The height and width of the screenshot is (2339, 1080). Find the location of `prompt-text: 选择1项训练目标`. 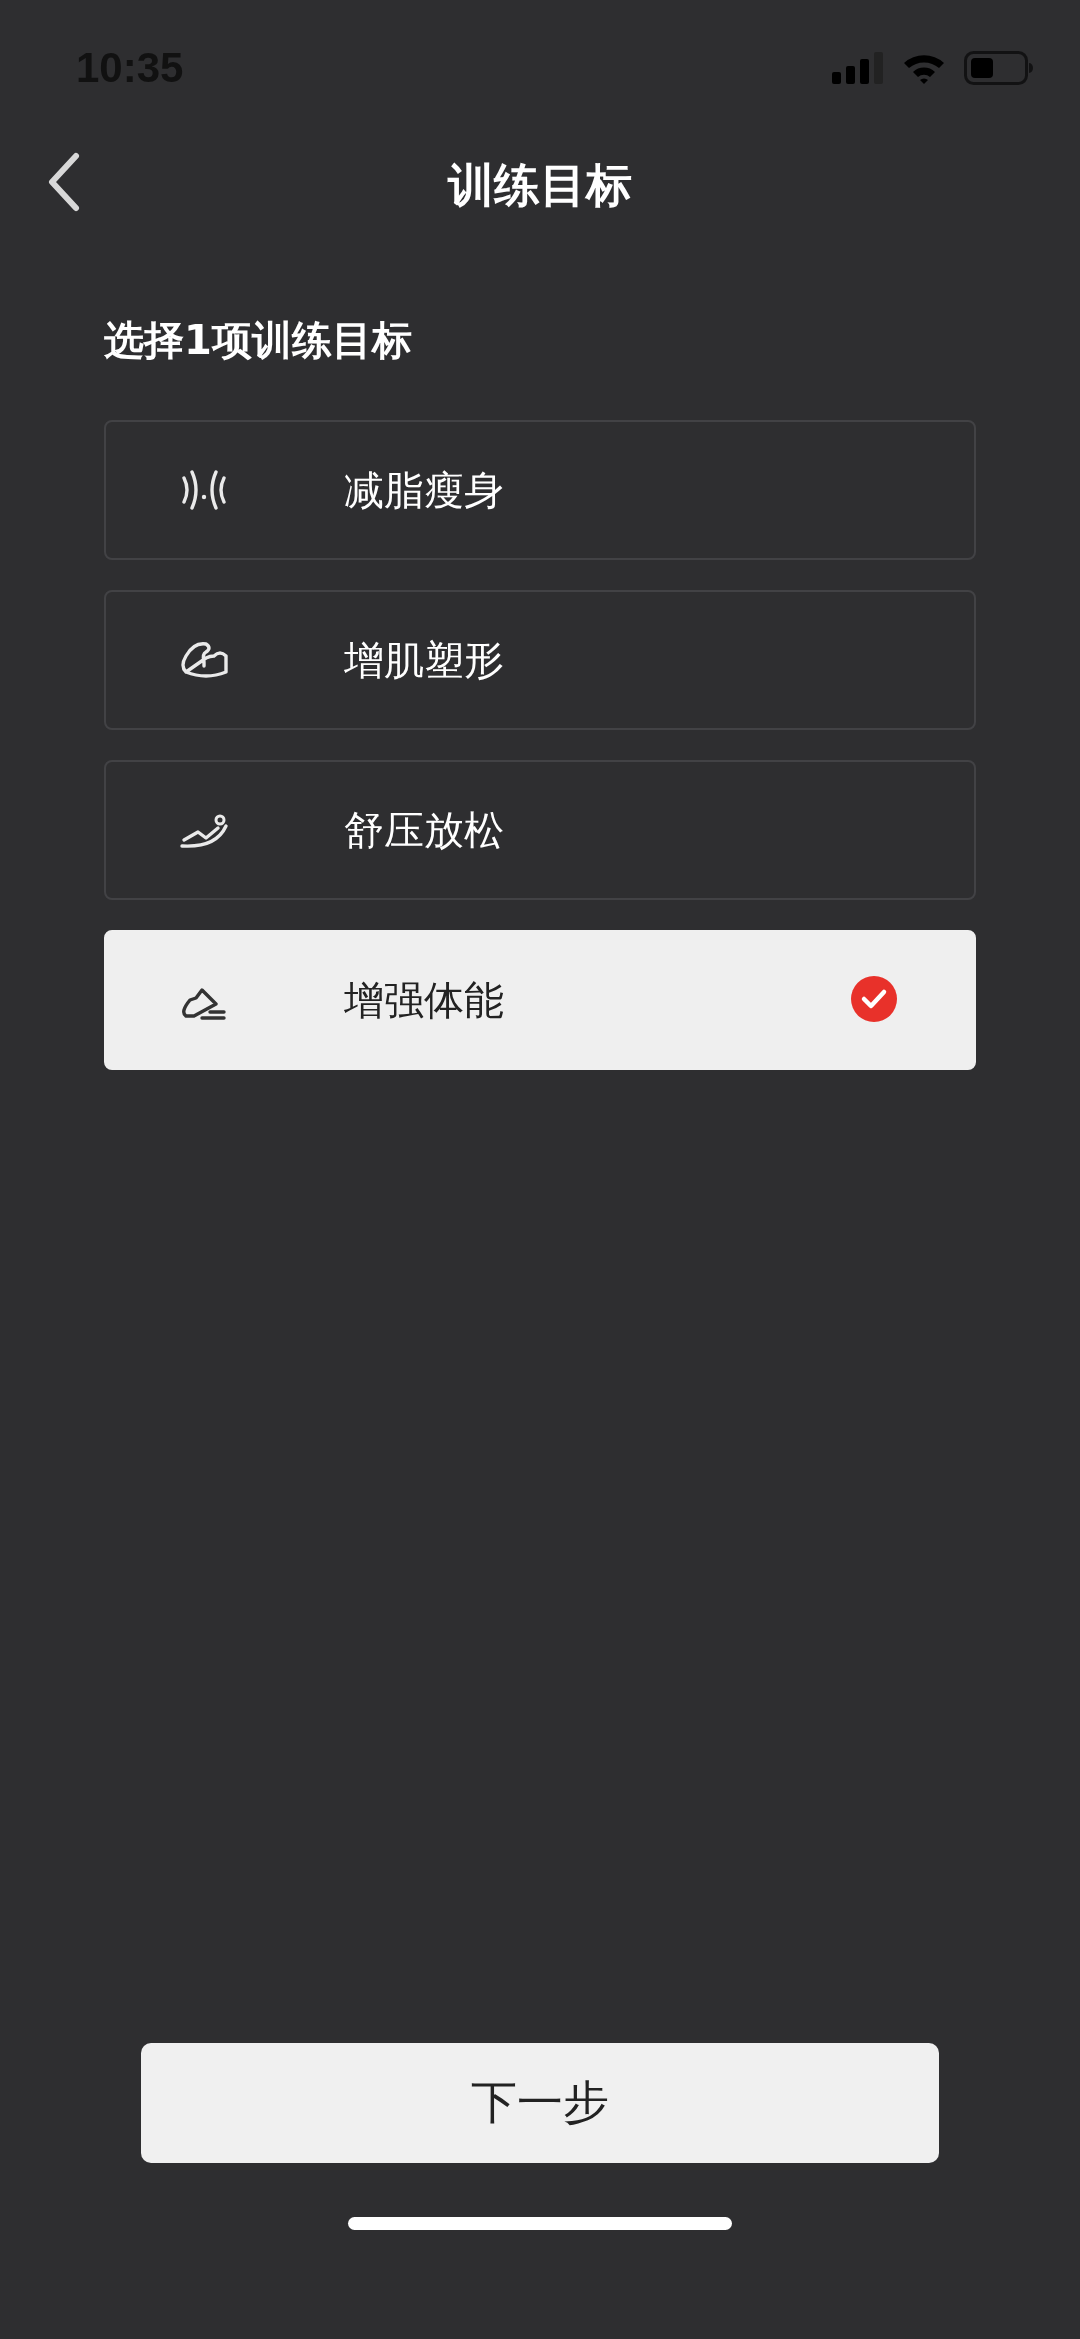

prompt-text: 选择1项训练目标 is located at coordinates (258, 340).